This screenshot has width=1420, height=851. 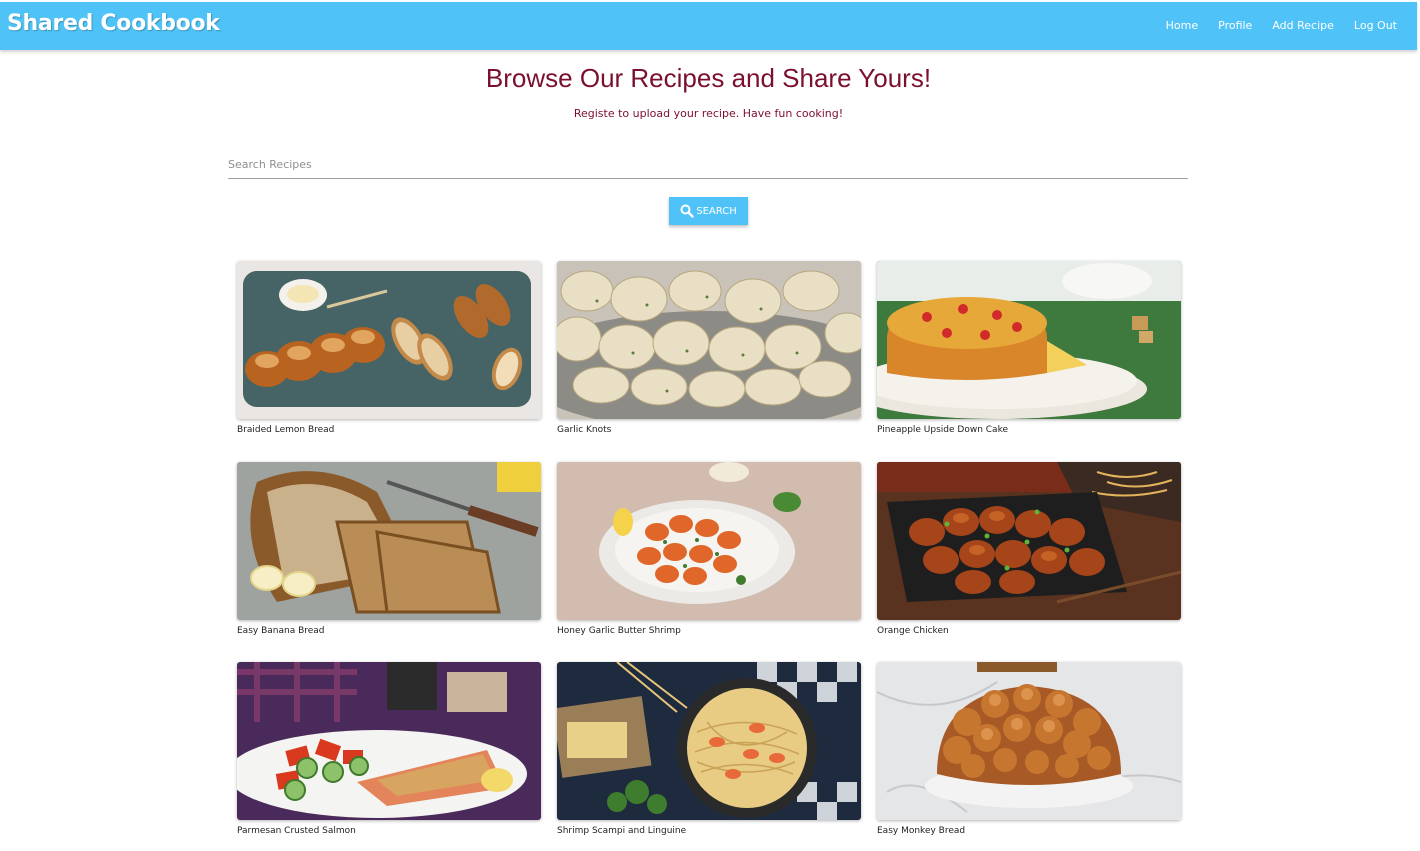 What do you see at coordinates (389, 831) in the screenshot?
I see `recipe-title: Parmesan Crusted Salmon` at bounding box center [389, 831].